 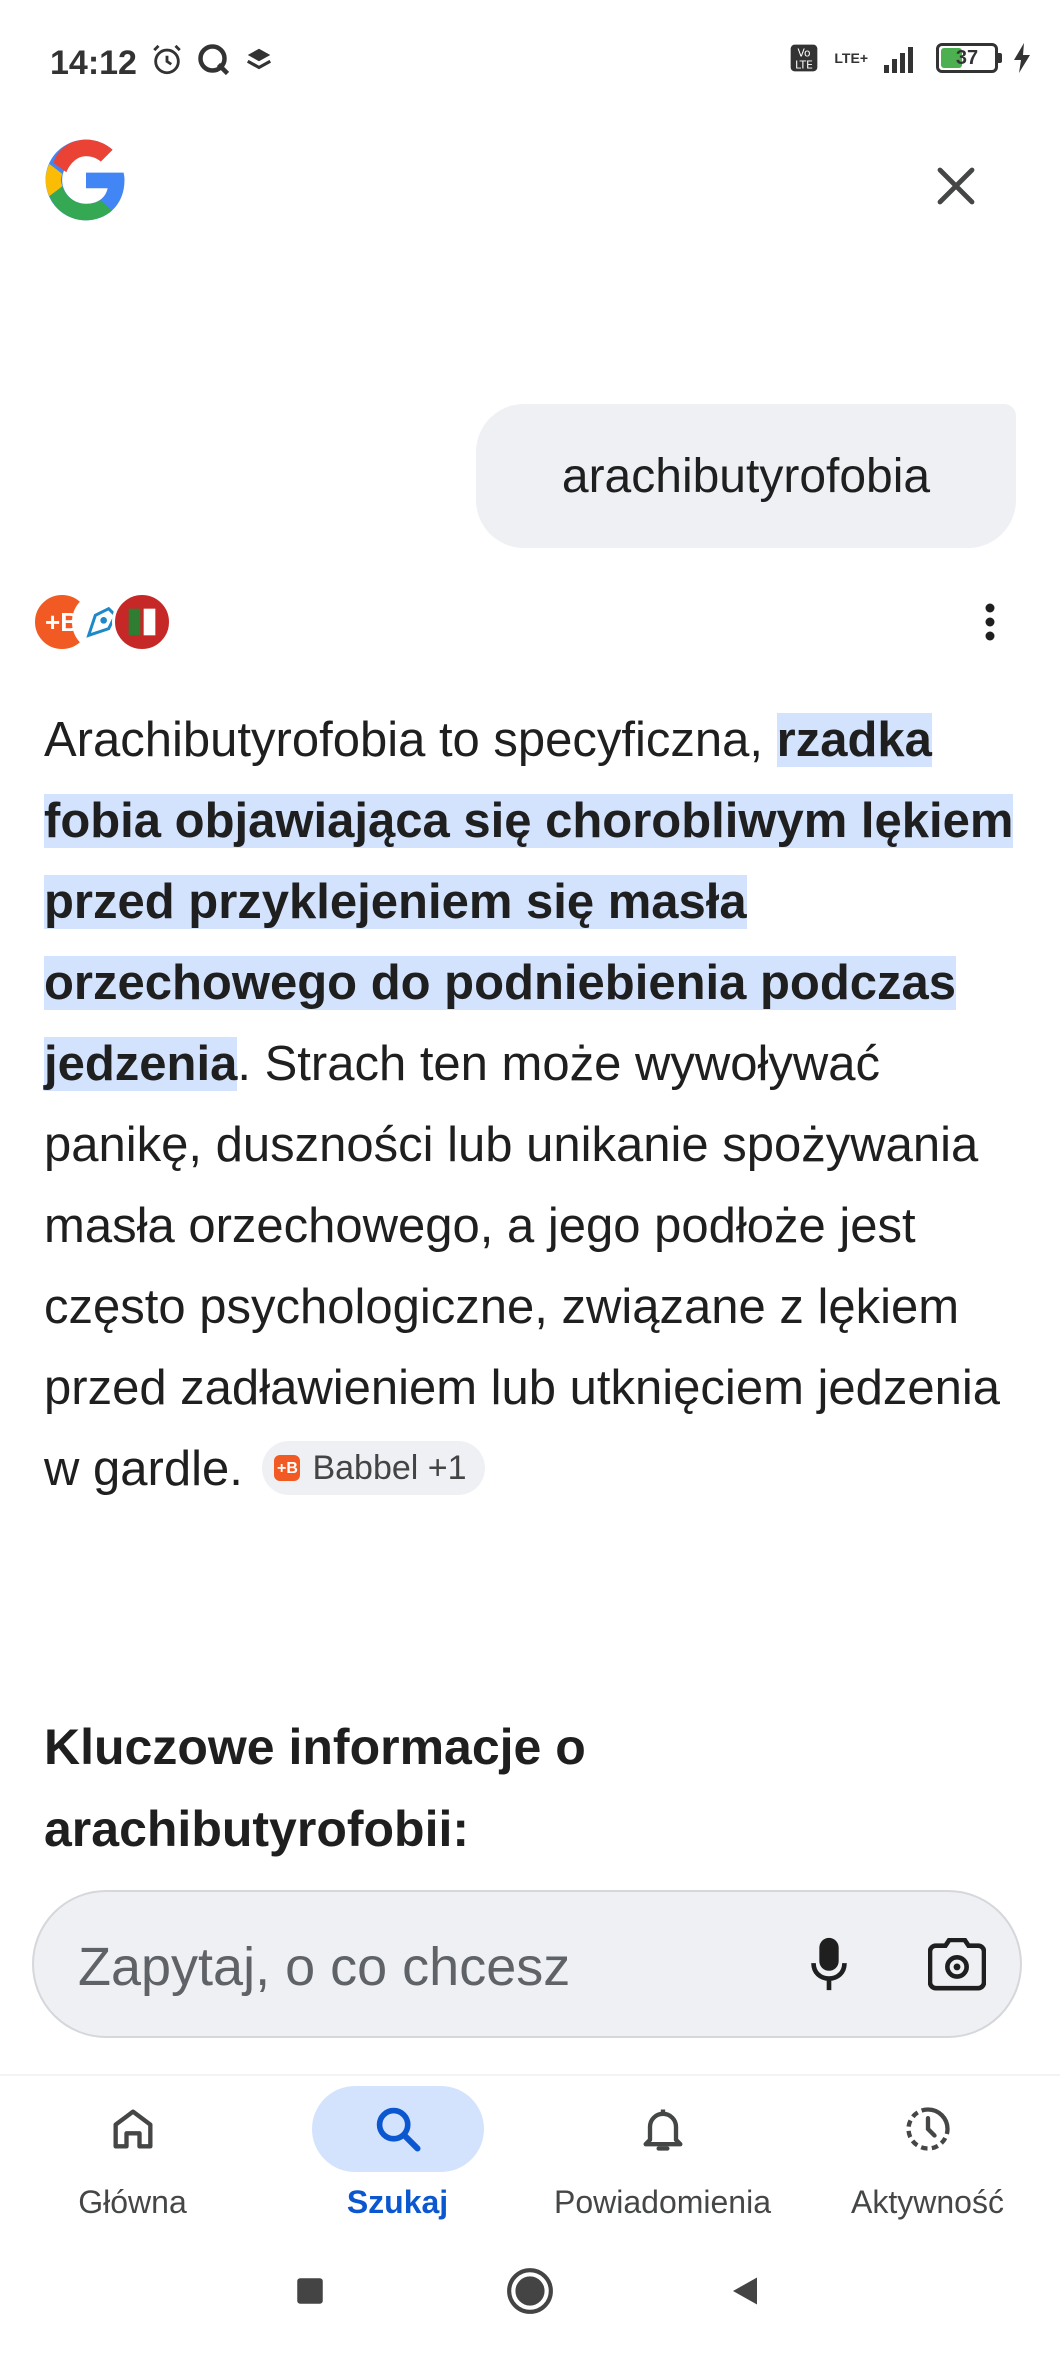 I want to click on google-g-logo-icon, so click(x=85, y=180).